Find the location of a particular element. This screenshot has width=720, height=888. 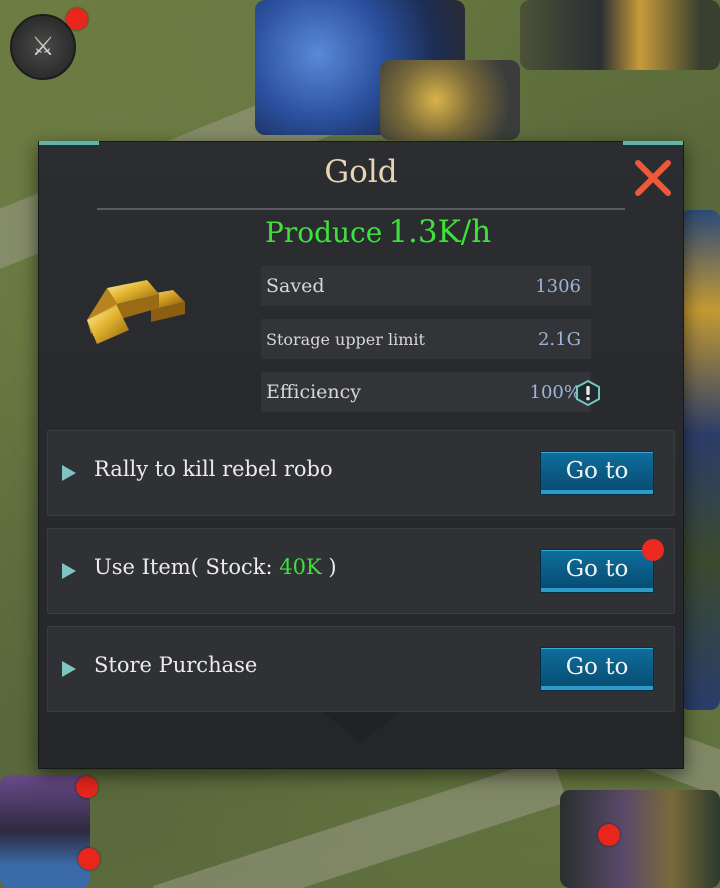

source-row-use-item: Use Item( Stock: 40K ) Go to is located at coordinates (361, 571).